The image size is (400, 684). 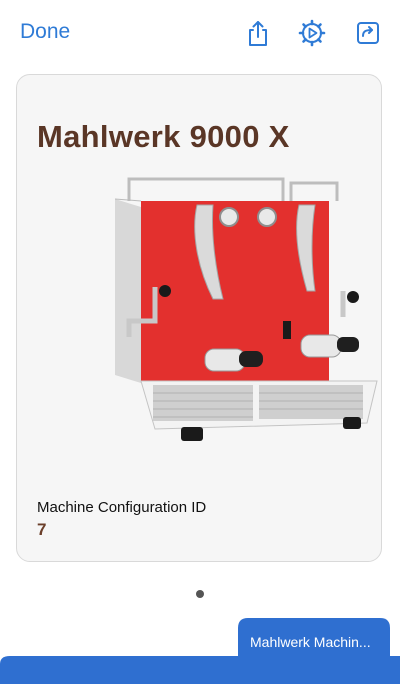 What do you see at coordinates (258, 33) in the screenshot?
I see `share-icon` at bounding box center [258, 33].